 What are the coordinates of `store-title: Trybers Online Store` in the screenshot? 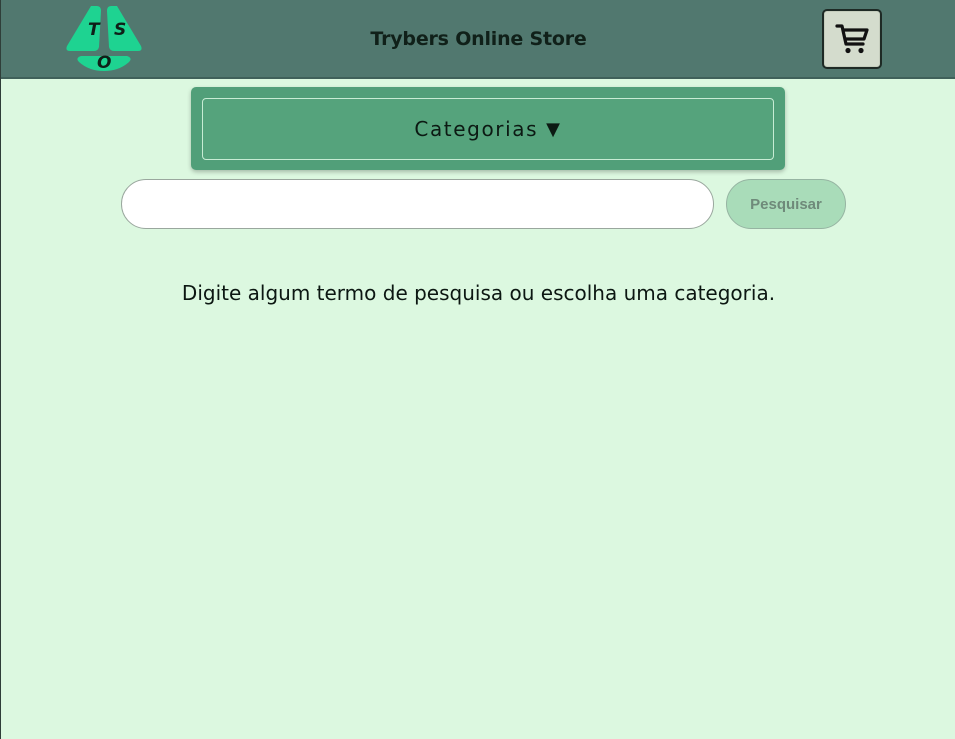 It's located at (478, 39).